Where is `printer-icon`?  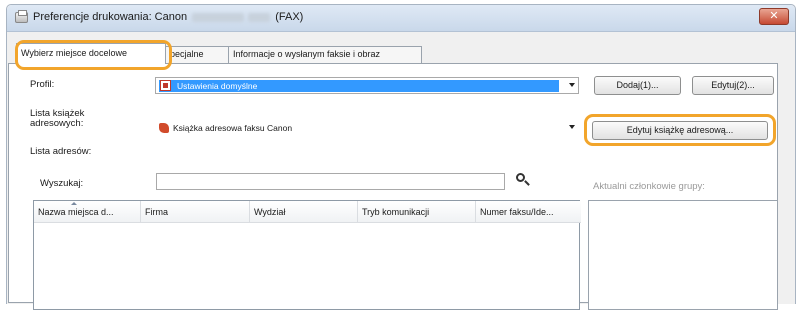
printer-icon is located at coordinates (21, 16).